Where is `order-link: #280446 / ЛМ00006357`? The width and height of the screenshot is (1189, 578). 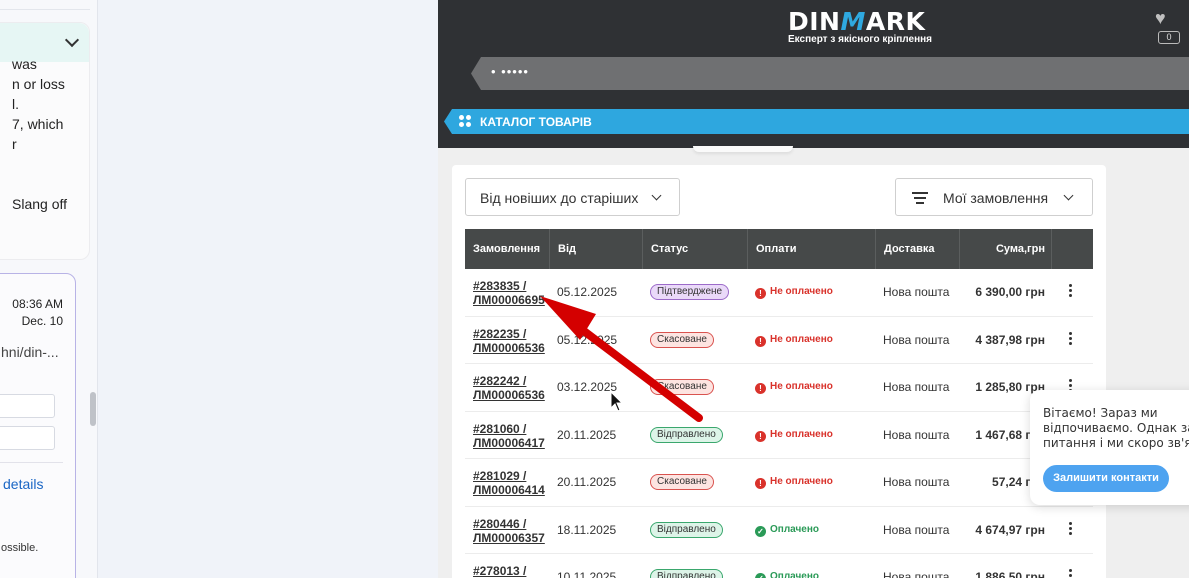
order-link: #280446 / ЛМ00006357 is located at coordinates (513, 531).